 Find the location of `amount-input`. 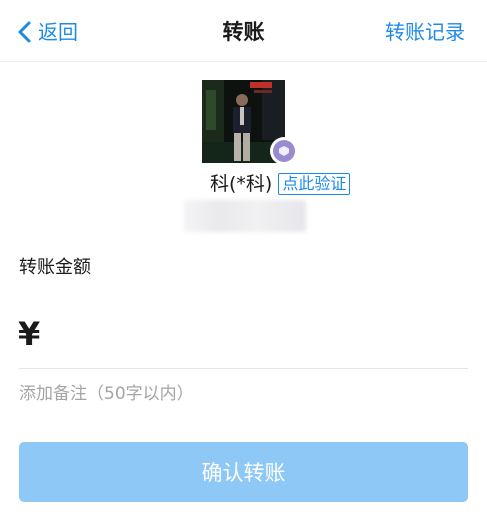

amount-input is located at coordinates (264, 334).